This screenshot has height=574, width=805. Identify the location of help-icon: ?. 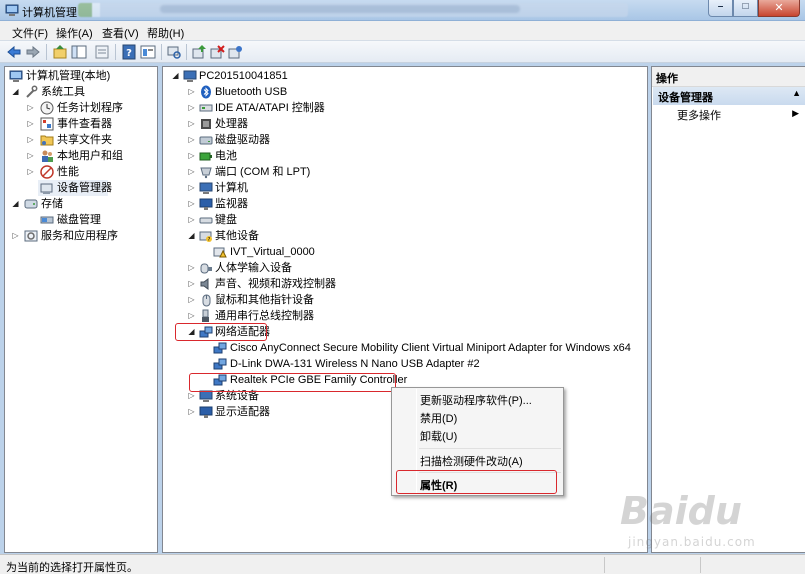
(129, 52).